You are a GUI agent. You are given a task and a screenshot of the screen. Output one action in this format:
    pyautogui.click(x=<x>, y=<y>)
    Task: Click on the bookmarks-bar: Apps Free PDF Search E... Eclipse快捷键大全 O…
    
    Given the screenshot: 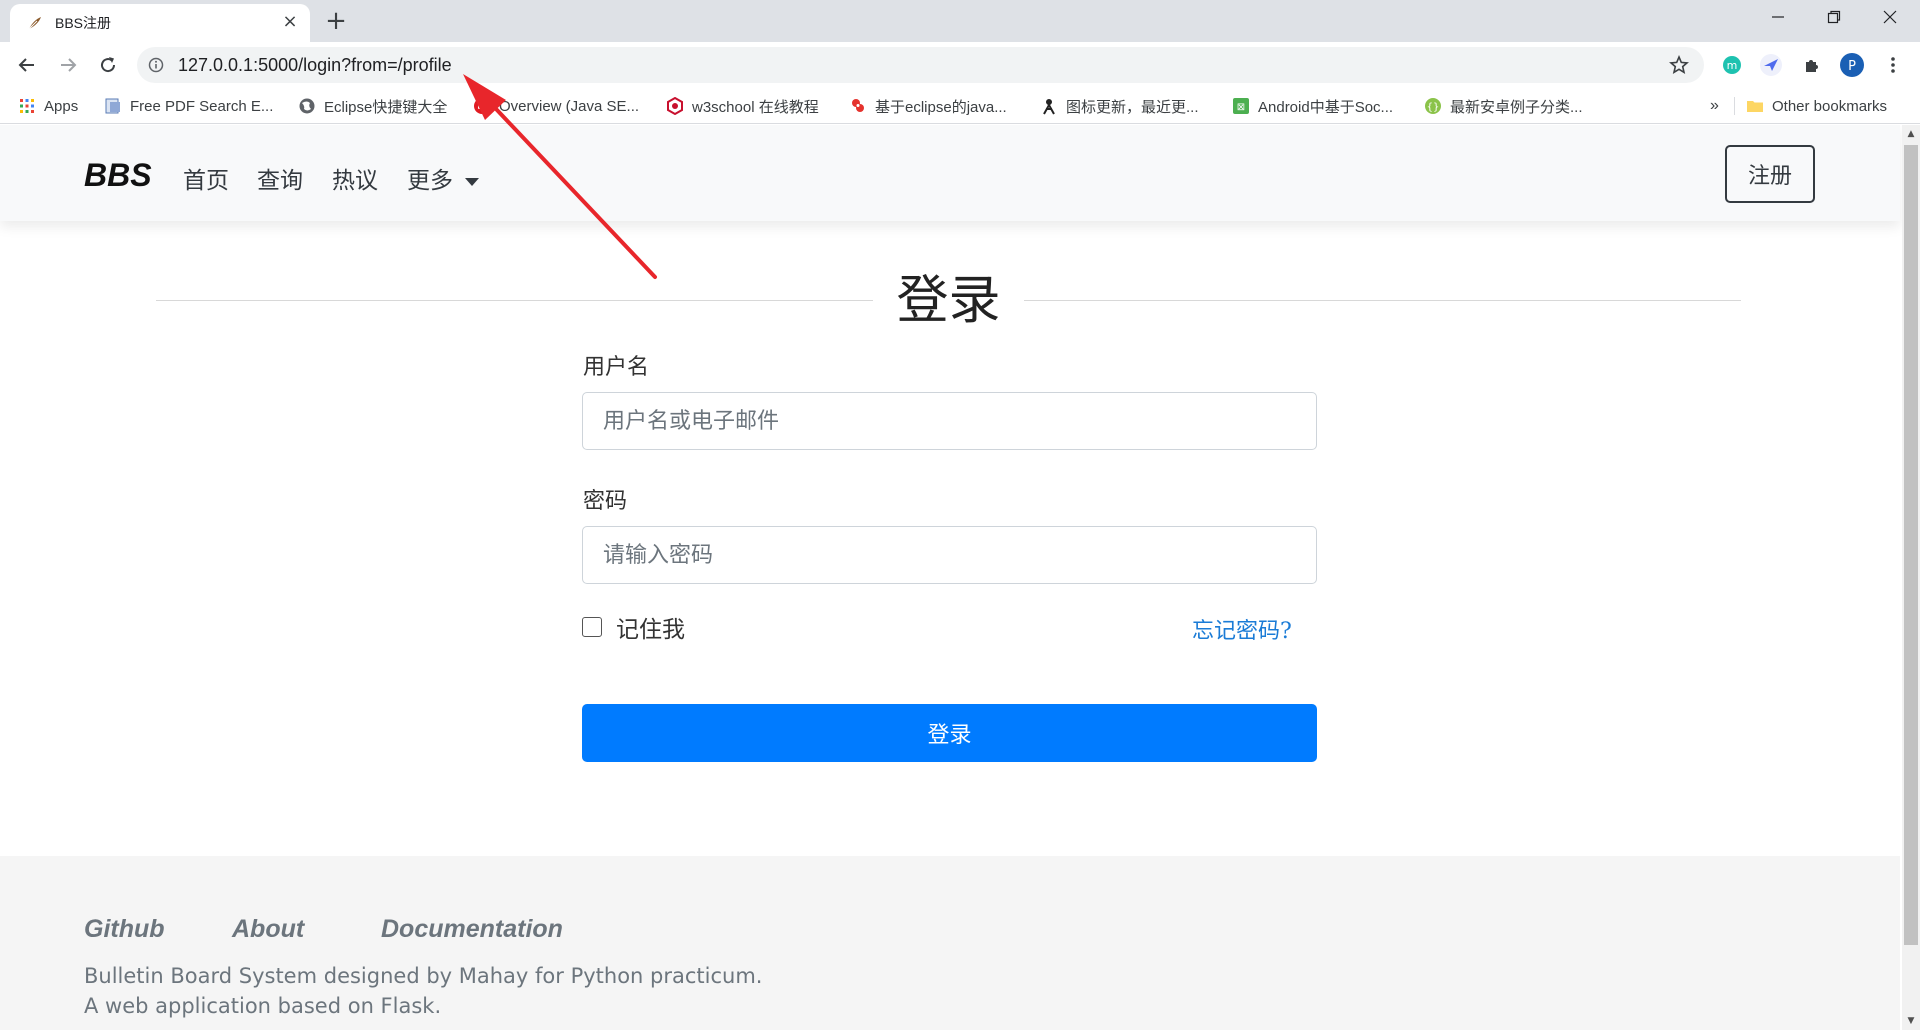 What is the action you would take?
    pyautogui.click(x=960, y=106)
    